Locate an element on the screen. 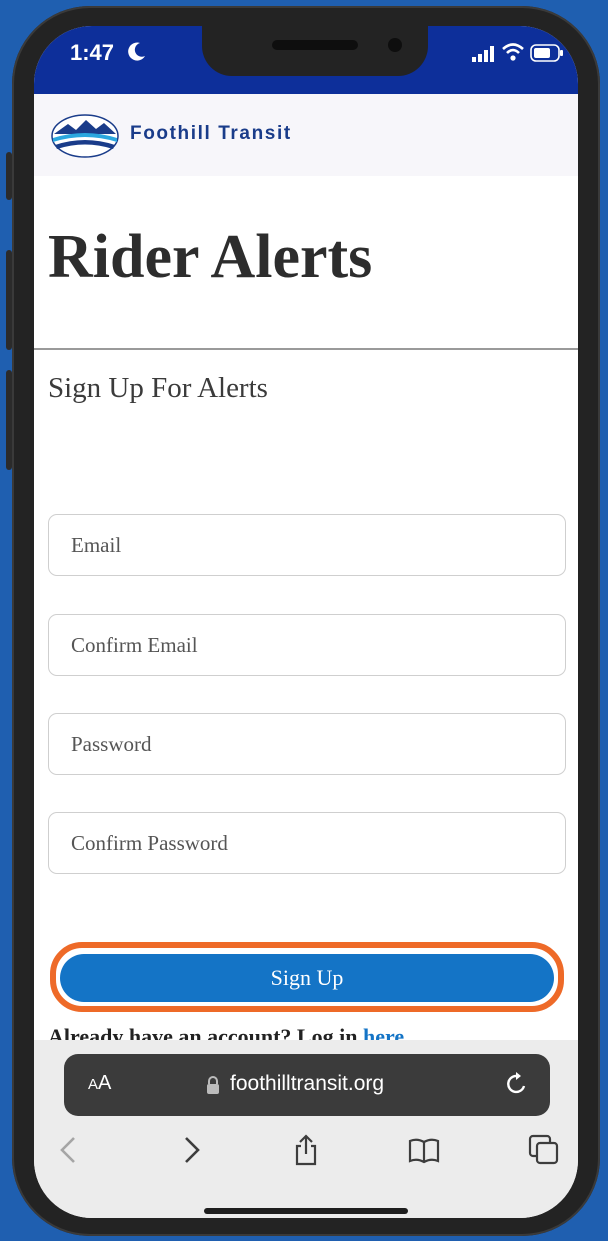  address-bar: AA foothilltransit.org is located at coordinates (307, 1085).